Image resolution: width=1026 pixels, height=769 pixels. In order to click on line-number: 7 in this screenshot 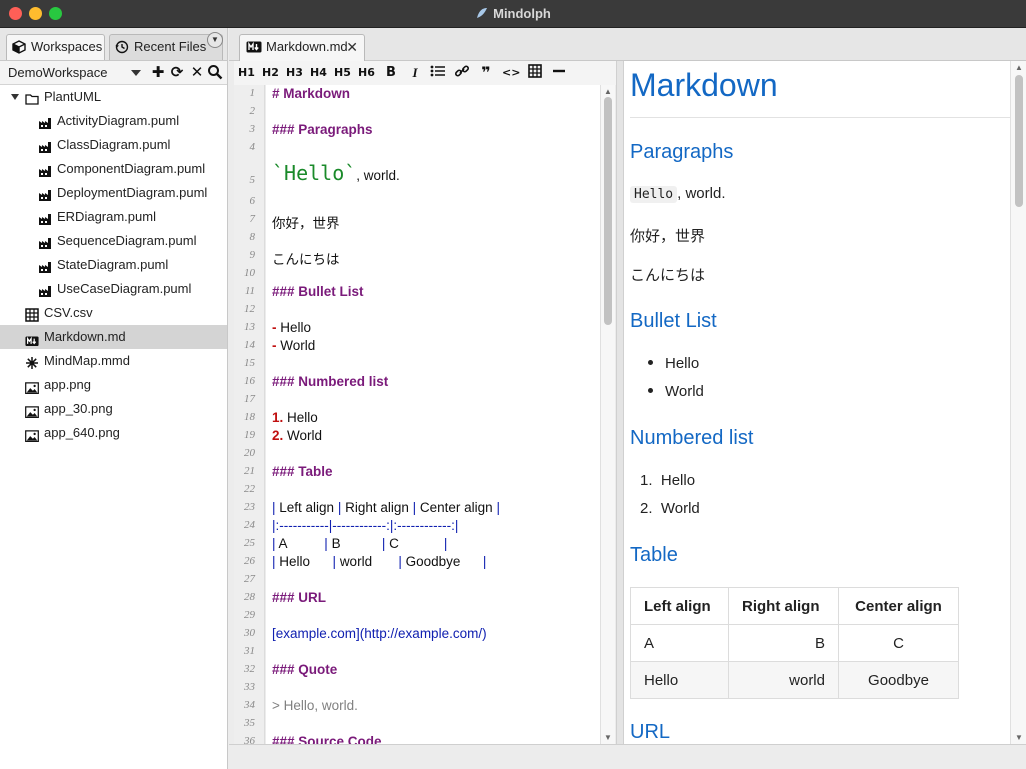, I will do `click(252, 219)`.